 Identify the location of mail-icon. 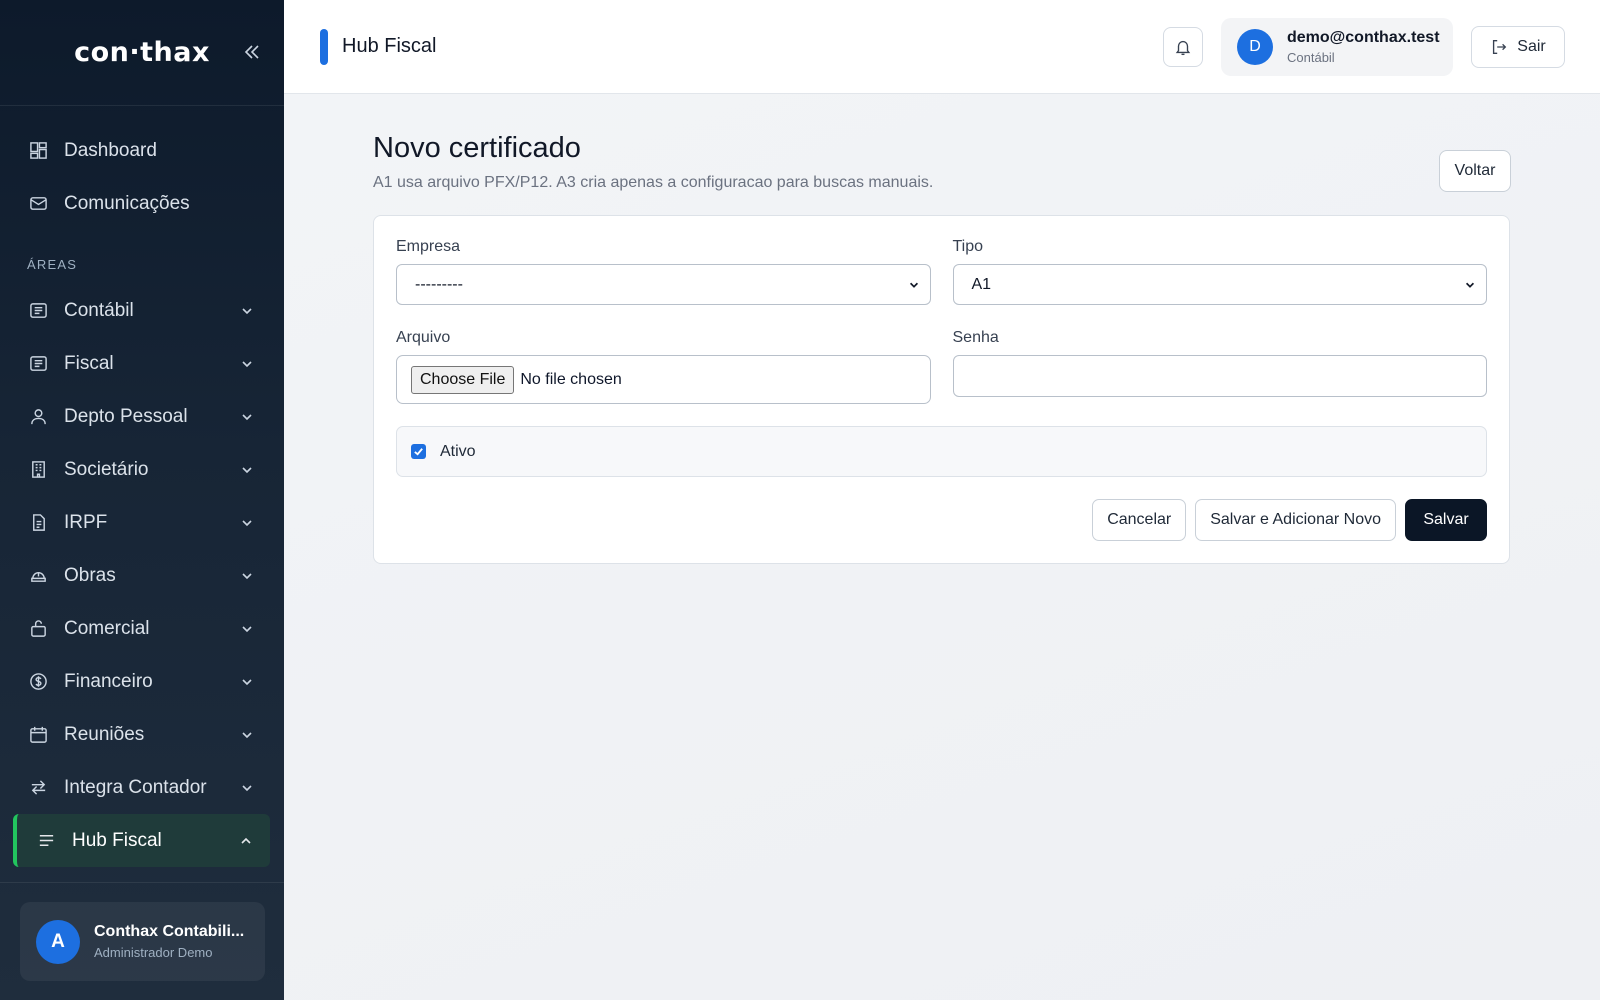
(38, 204).